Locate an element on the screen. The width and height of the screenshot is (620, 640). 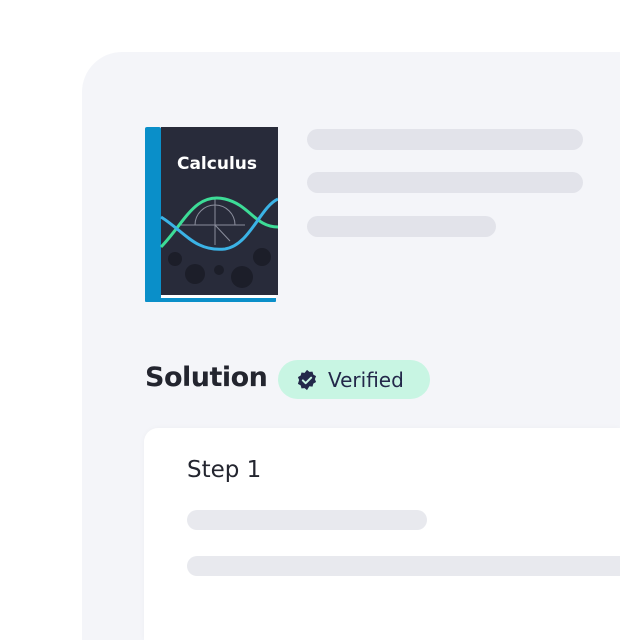
solution-heading: Solution is located at coordinates (206, 377).